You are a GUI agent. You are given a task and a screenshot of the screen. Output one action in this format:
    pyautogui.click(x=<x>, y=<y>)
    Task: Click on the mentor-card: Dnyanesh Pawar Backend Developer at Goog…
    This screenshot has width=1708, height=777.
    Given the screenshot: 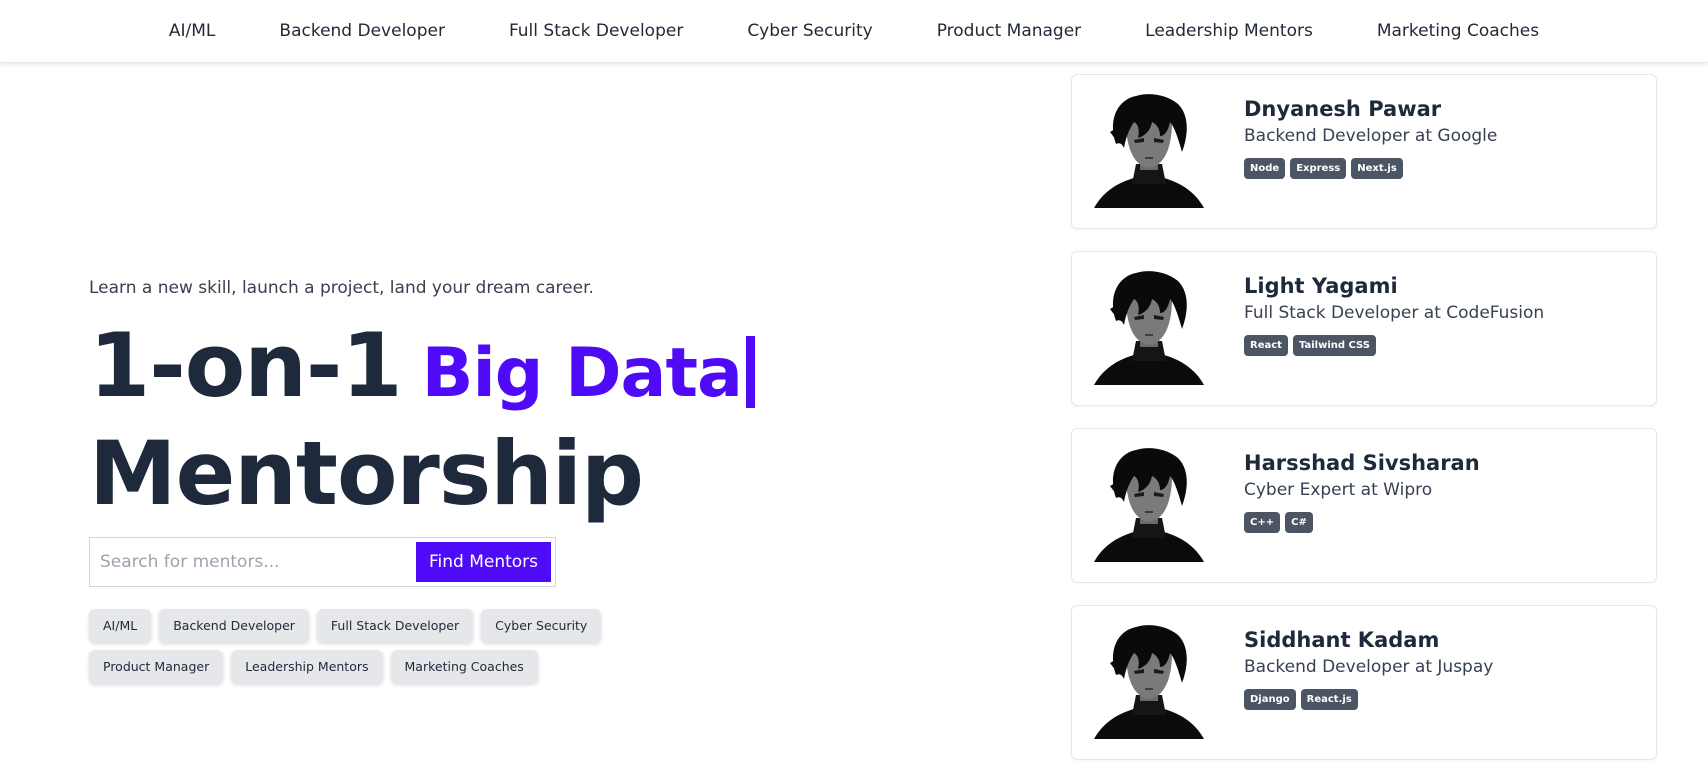 What is the action you would take?
    pyautogui.click(x=1364, y=151)
    